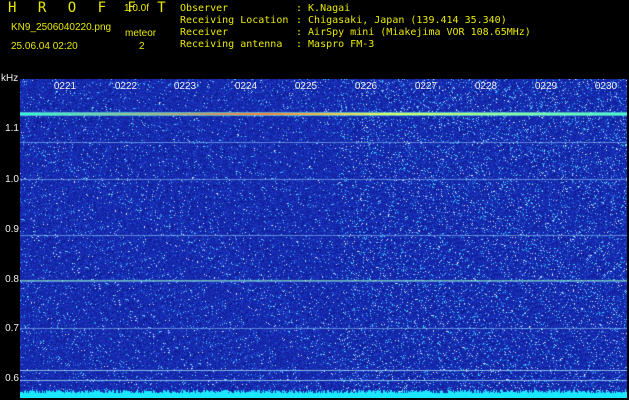 This screenshot has width=629, height=400. What do you see at coordinates (234, 20) in the screenshot?
I see `location-label: Receiving Location` at bounding box center [234, 20].